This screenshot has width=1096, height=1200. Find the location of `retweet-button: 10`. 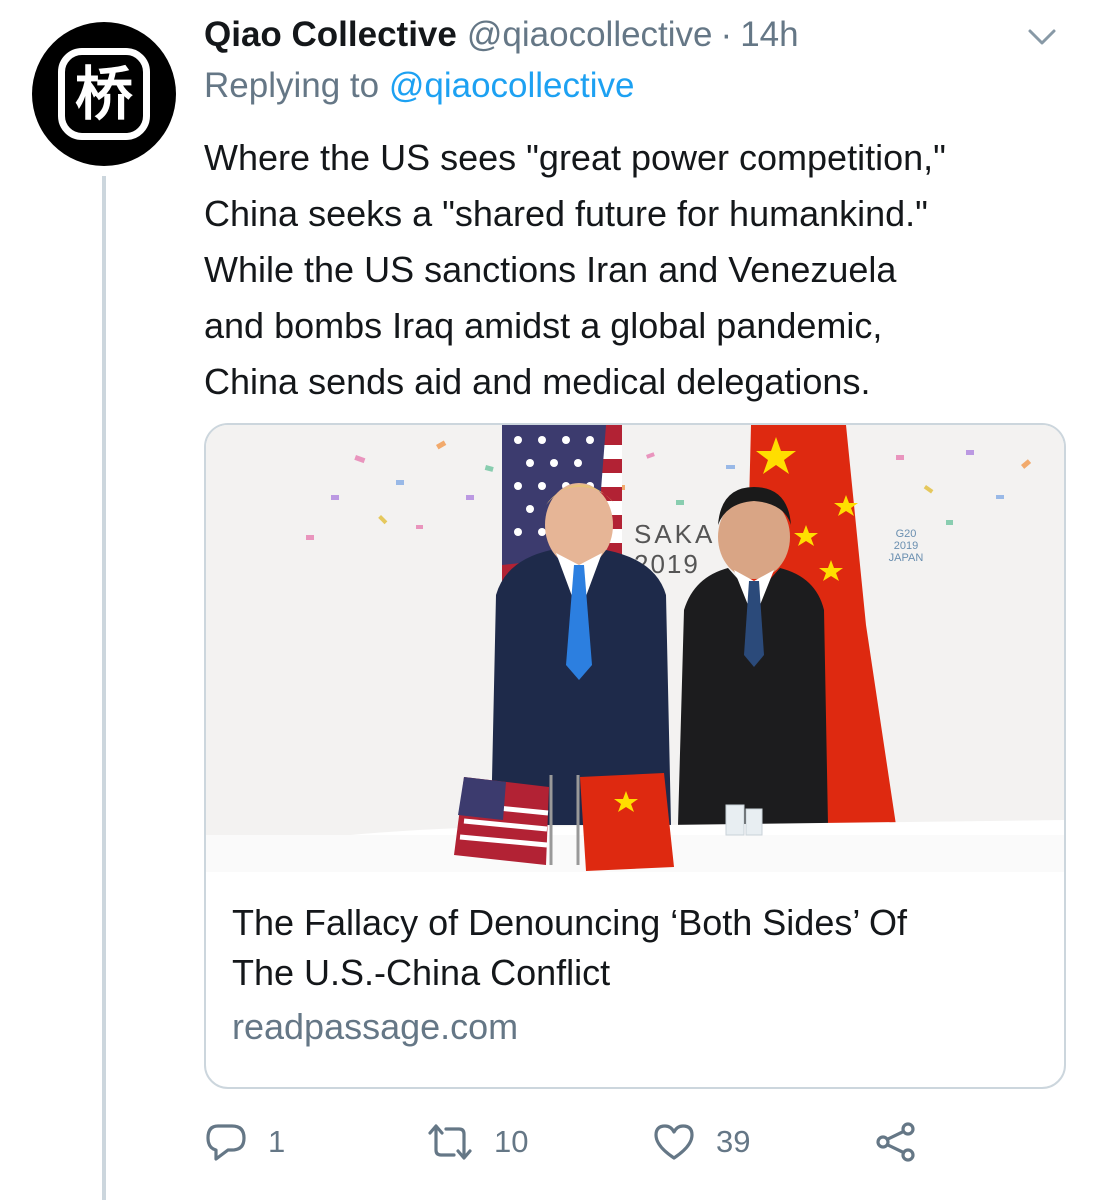

retweet-button: 10 is located at coordinates (477, 1142).